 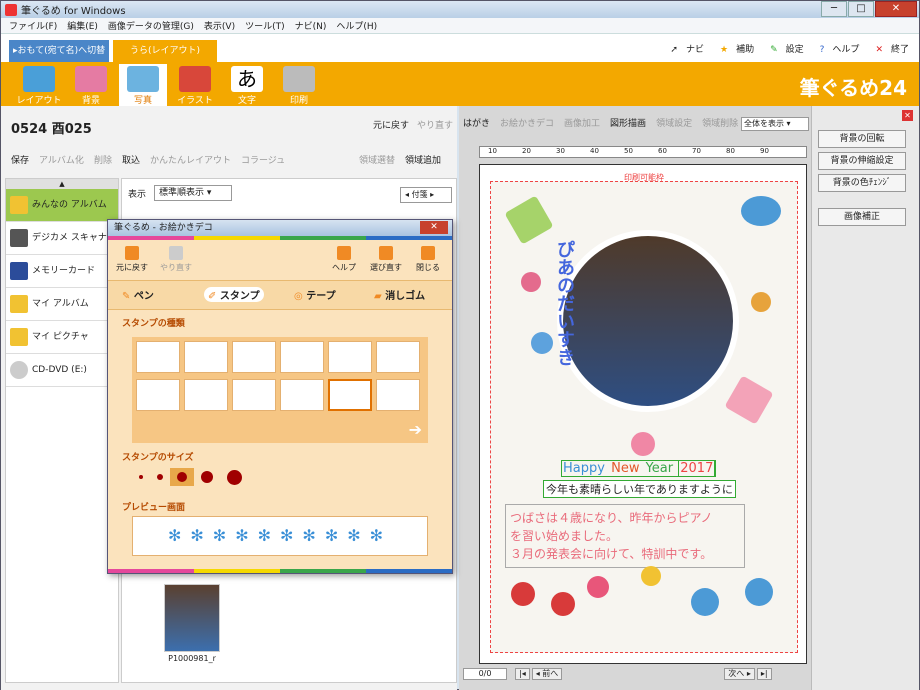 What do you see at coordinates (644, 177) in the screenshot?
I see `print-area-label: 印刷可能枠` at bounding box center [644, 177].